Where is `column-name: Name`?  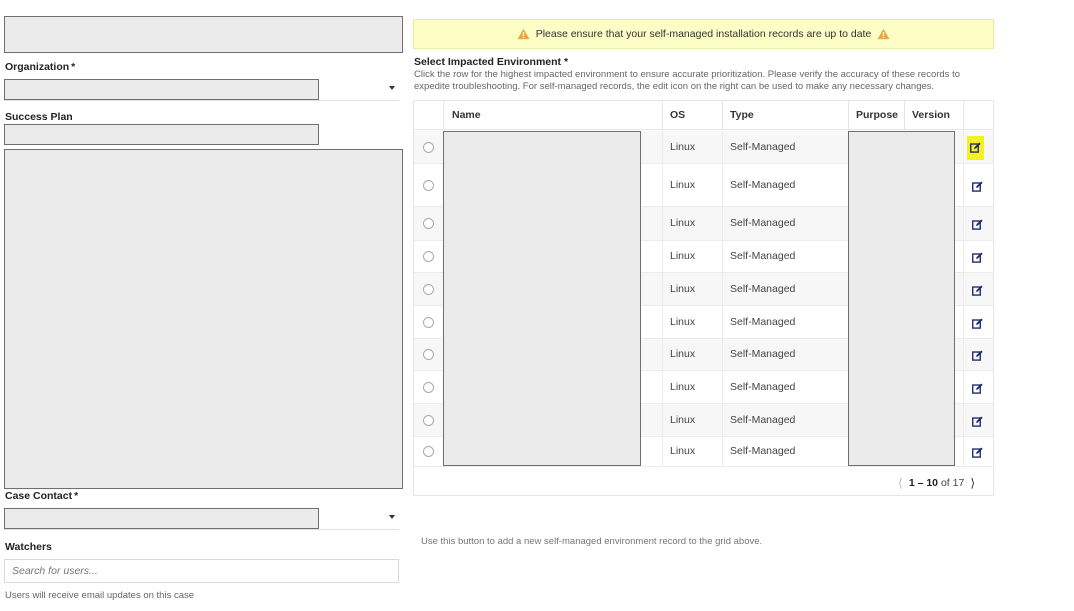 column-name: Name is located at coordinates (463, 115).